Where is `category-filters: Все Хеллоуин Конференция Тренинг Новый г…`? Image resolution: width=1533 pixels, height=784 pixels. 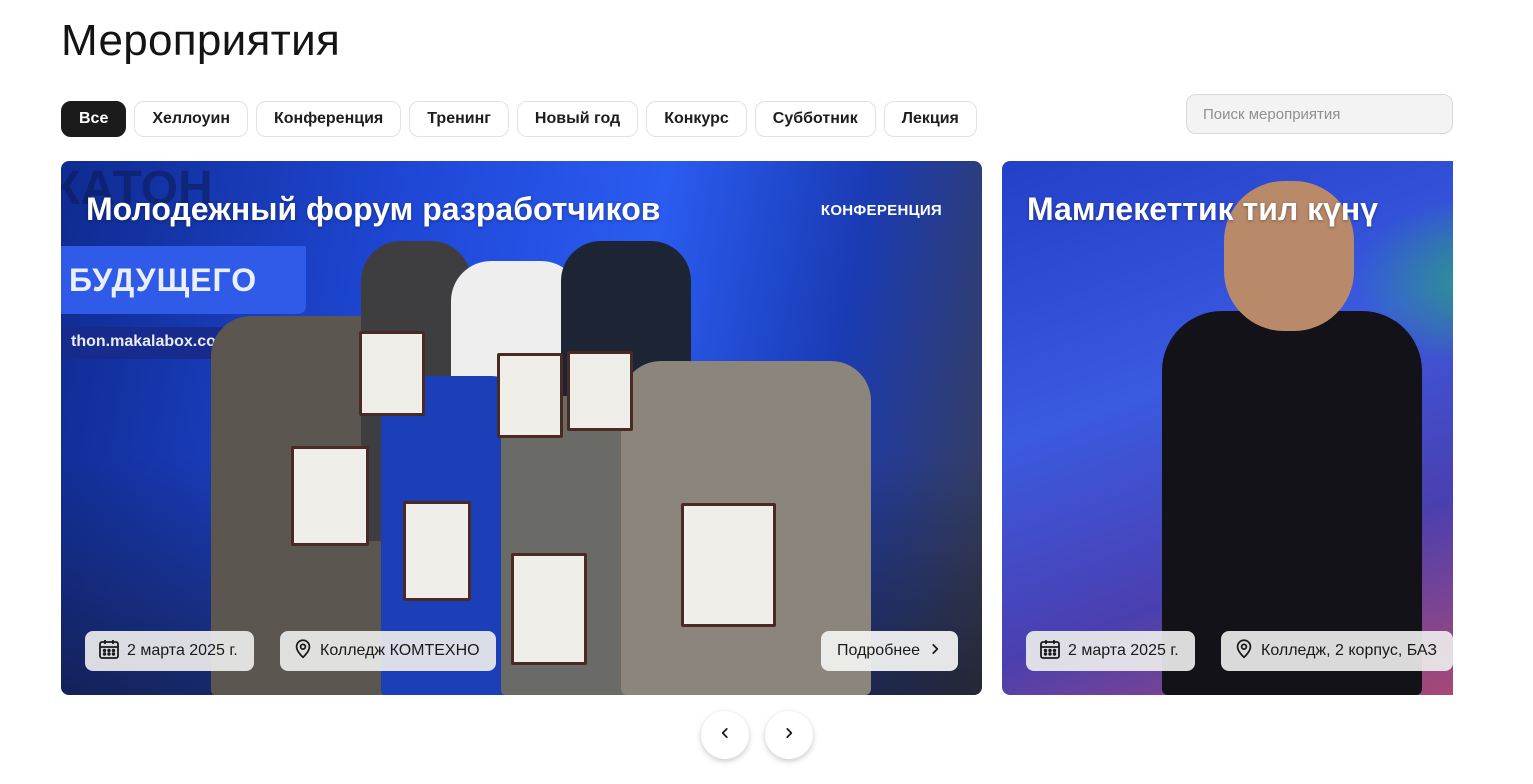
category-filters: Все Хеллоуин Конференция Тренинг Новый г… is located at coordinates (519, 119).